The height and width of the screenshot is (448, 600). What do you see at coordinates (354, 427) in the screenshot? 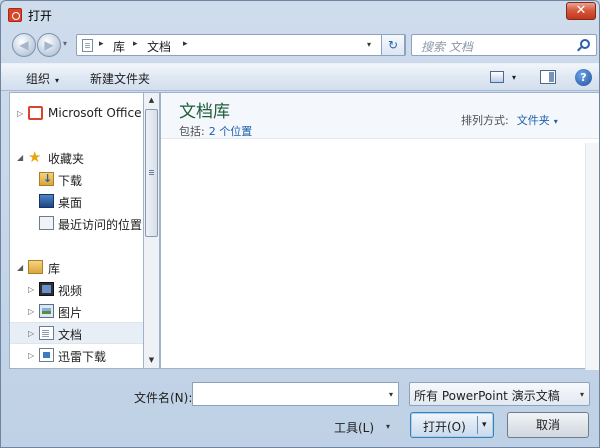
I see `tools-menu: 工具(L)` at bounding box center [354, 427].